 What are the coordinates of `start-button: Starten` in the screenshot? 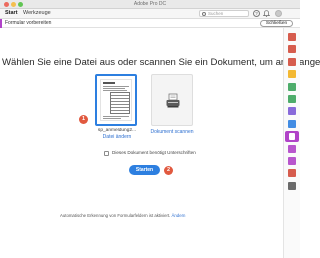 It's located at (144, 170).